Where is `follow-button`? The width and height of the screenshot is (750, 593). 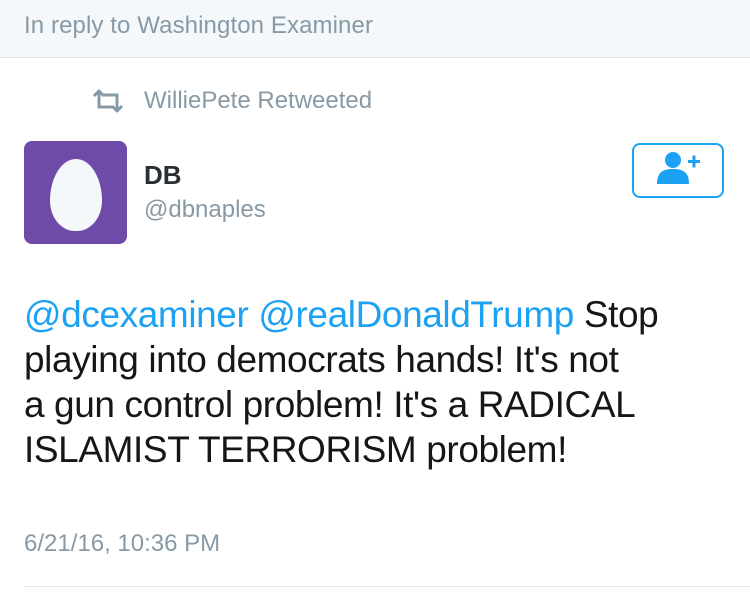
follow-button is located at coordinates (678, 170).